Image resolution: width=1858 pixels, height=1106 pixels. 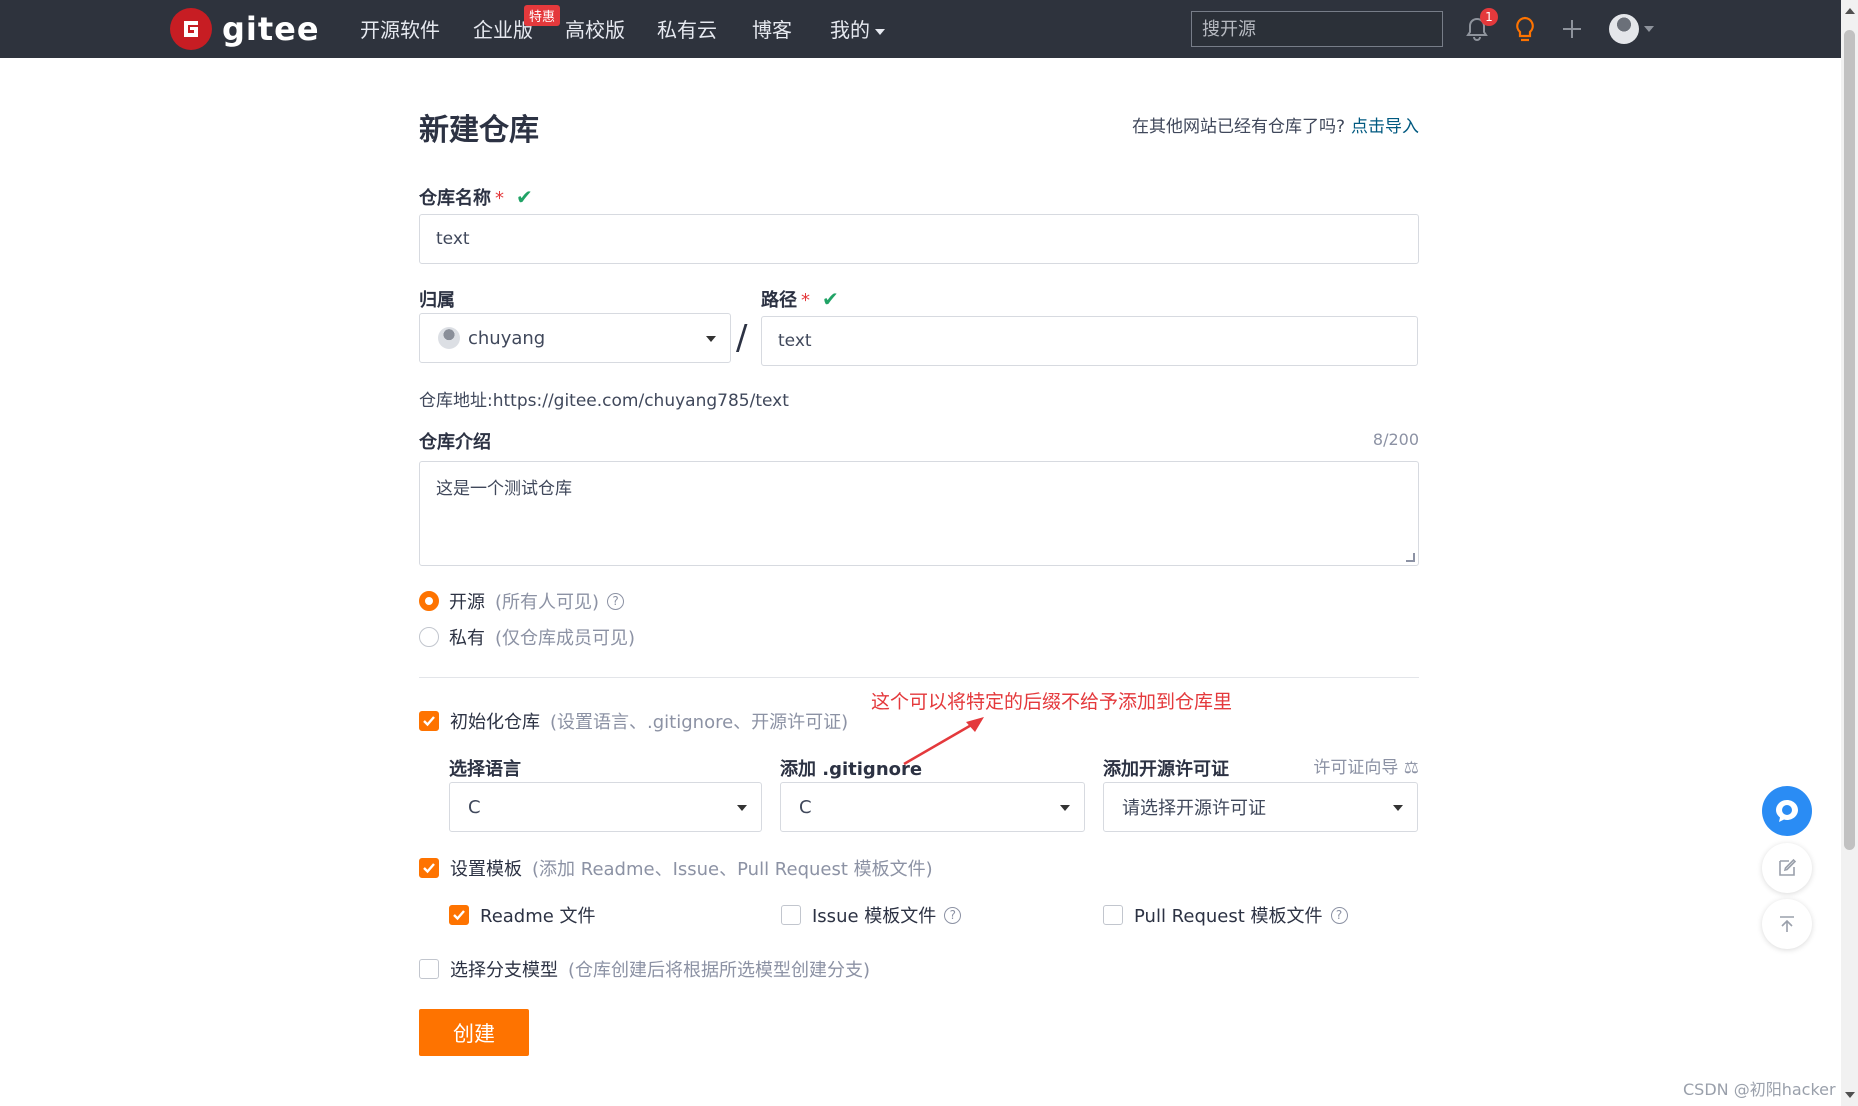 I want to click on issue-template-checkbox, so click(x=791, y=915).